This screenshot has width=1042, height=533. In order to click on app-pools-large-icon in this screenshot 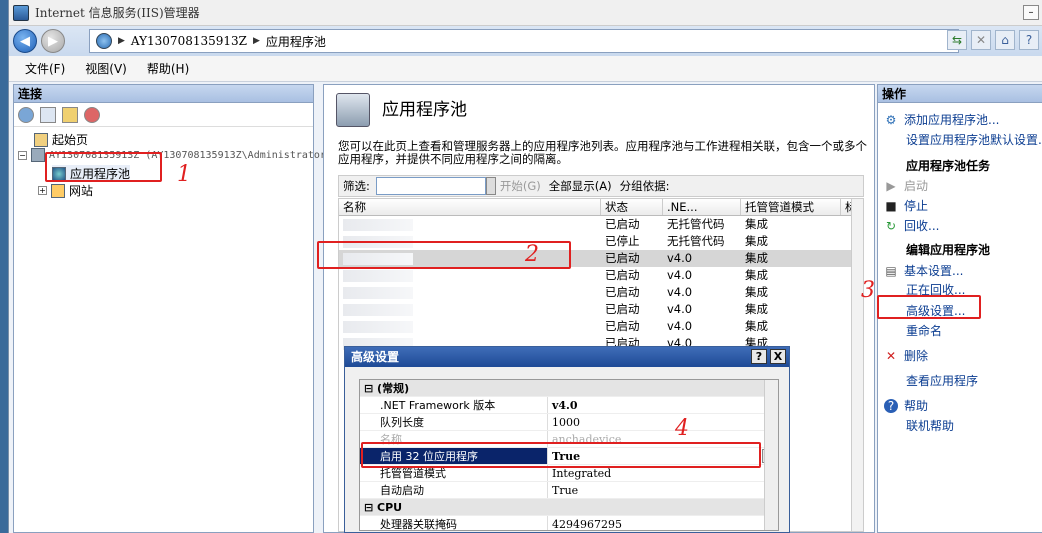, I will do `click(353, 110)`.